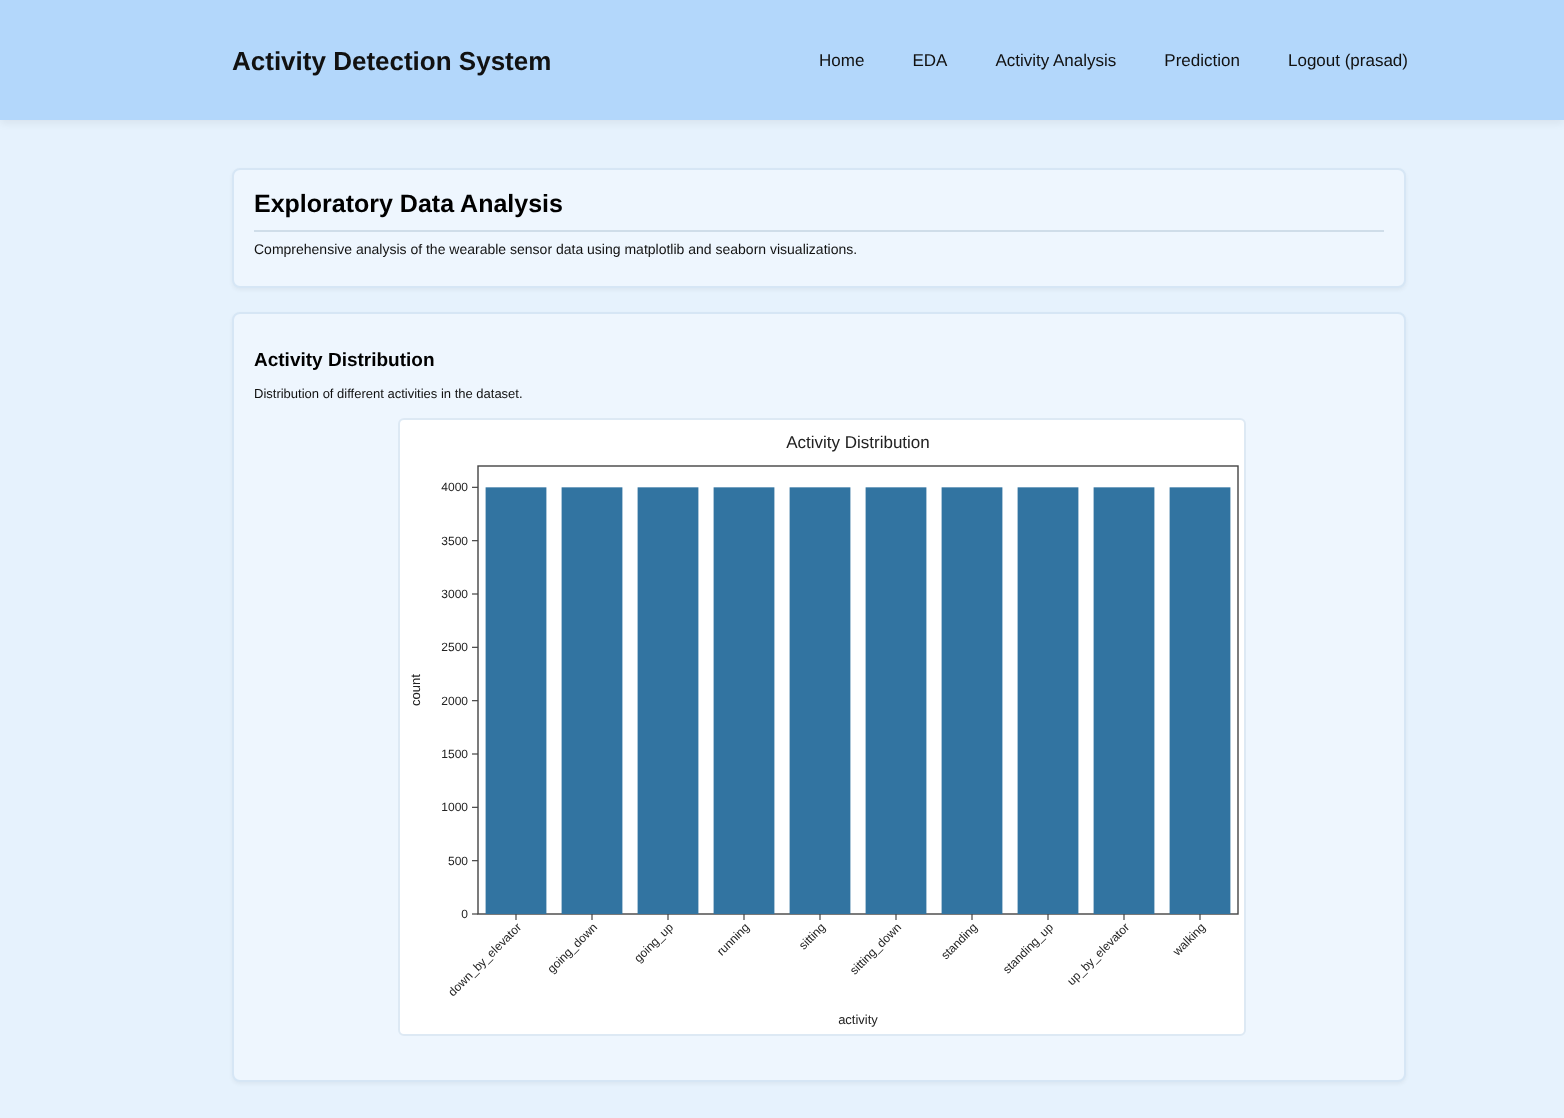  I want to click on page-title: Exploratory Data Analysis, so click(819, 211).